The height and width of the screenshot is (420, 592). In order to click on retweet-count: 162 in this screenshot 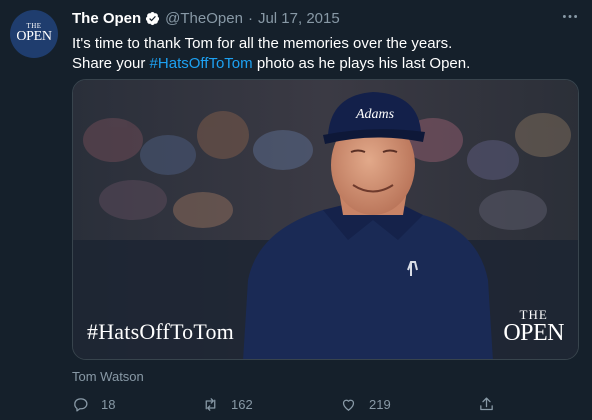, I will do `click(242, 404)`.